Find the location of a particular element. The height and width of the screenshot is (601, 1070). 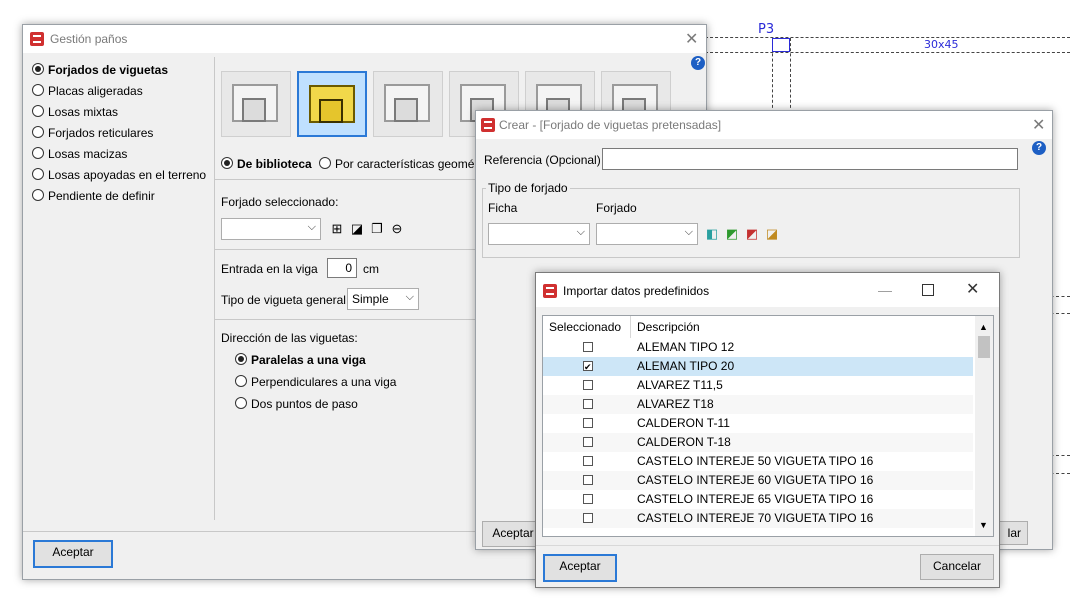

radio-direction-two-points: Dos puntos de paso is located at coordinates (296, 404).